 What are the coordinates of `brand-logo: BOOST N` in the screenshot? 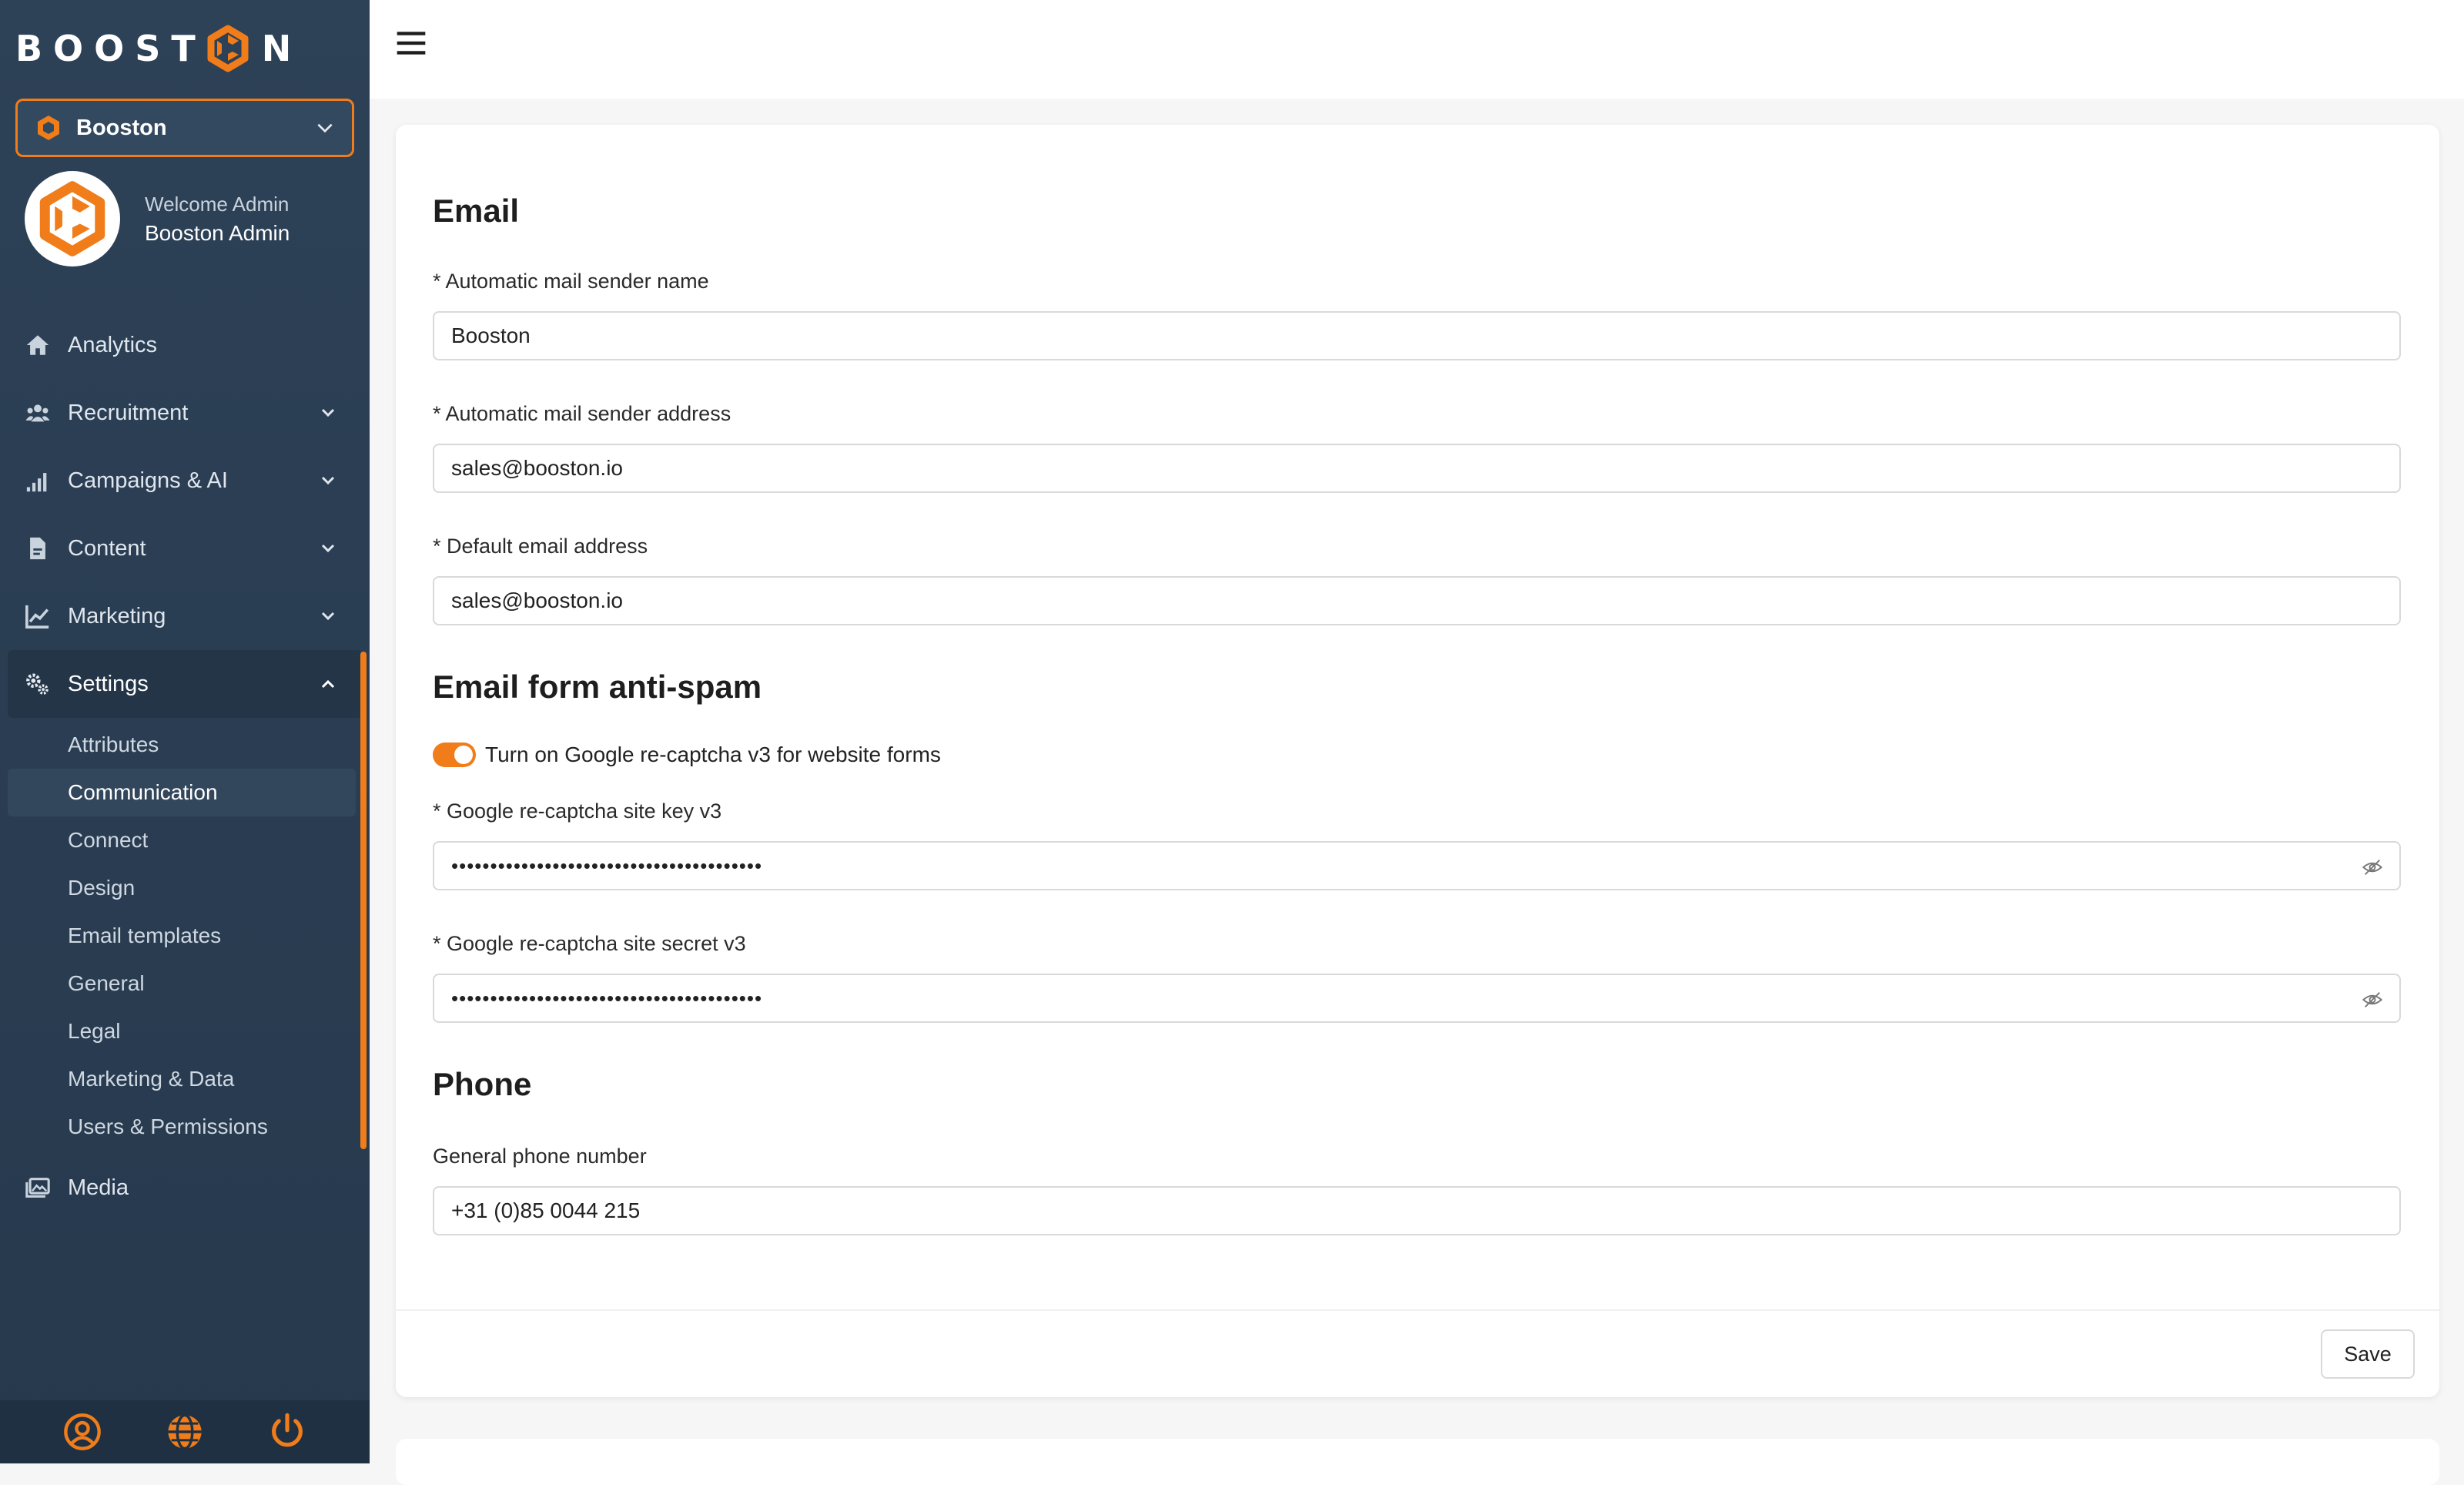 It's located at (158, 49).